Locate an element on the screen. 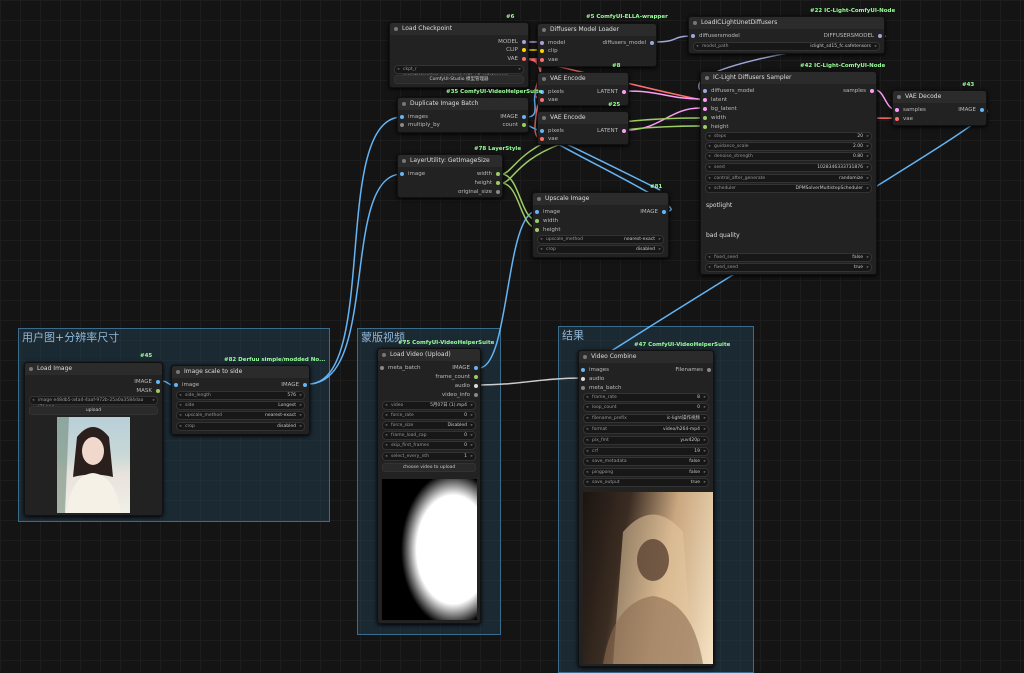 Image resolution: width=1024 pixels, height=673 pixels. crf-widget: crf19 is located at coordinates (646, 451).